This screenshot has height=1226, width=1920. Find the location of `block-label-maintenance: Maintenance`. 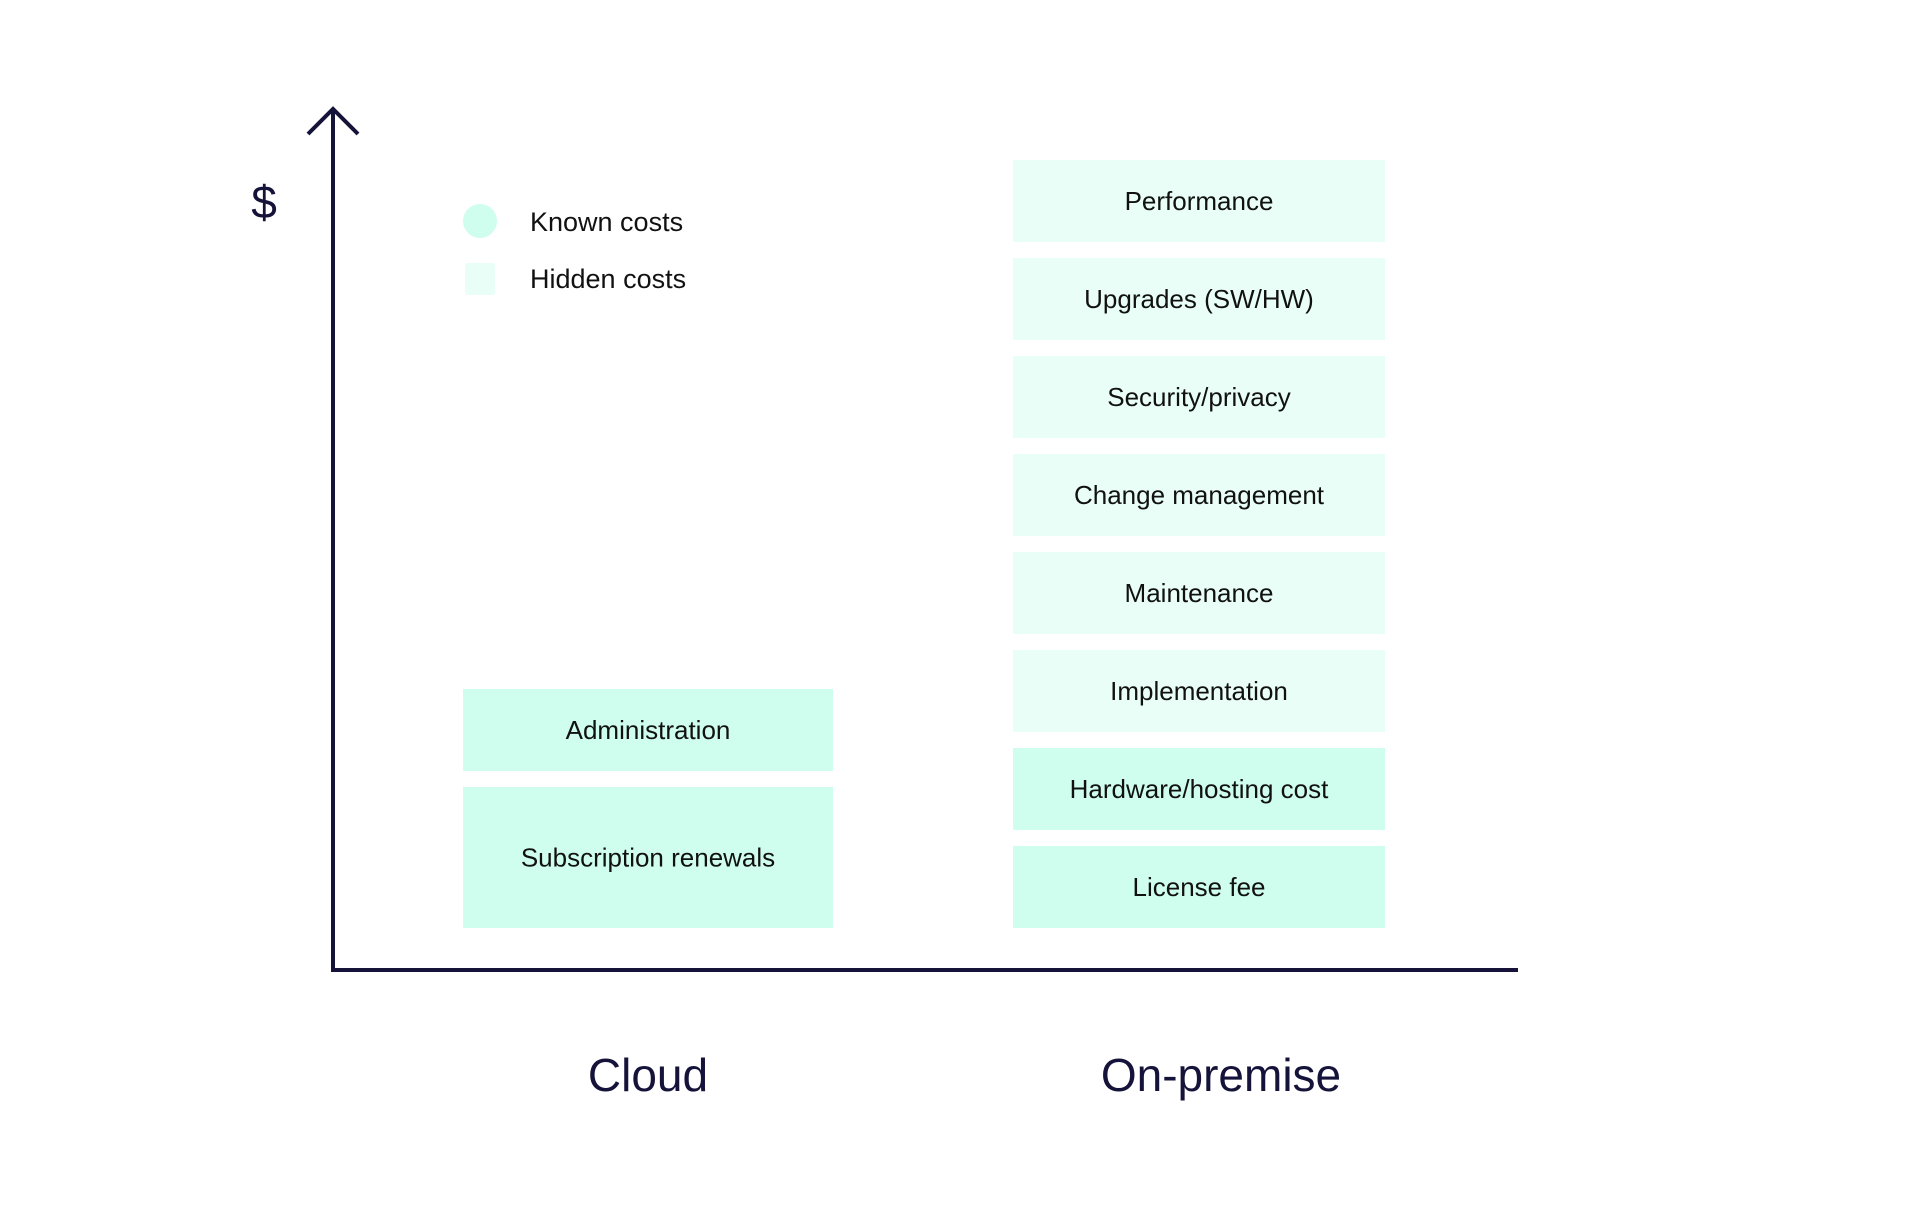

block-label-maintenance: Maintenance is located at coordinates (1199, 593).